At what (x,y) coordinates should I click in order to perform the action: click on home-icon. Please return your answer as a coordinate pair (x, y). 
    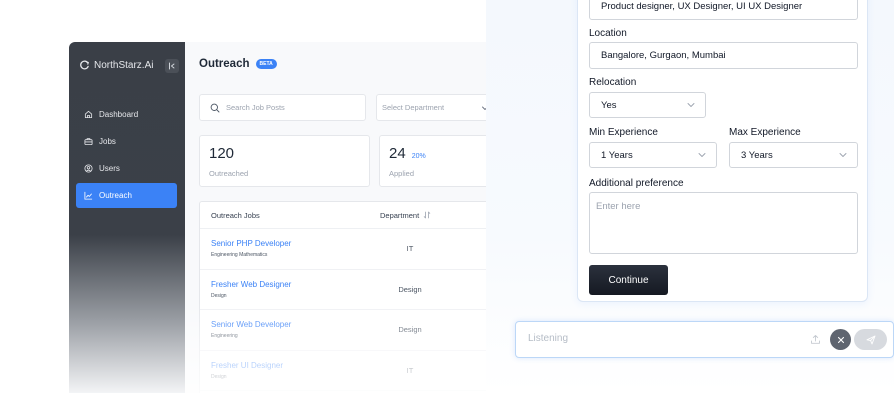
    Looking at the image, I should click on (88, 114).